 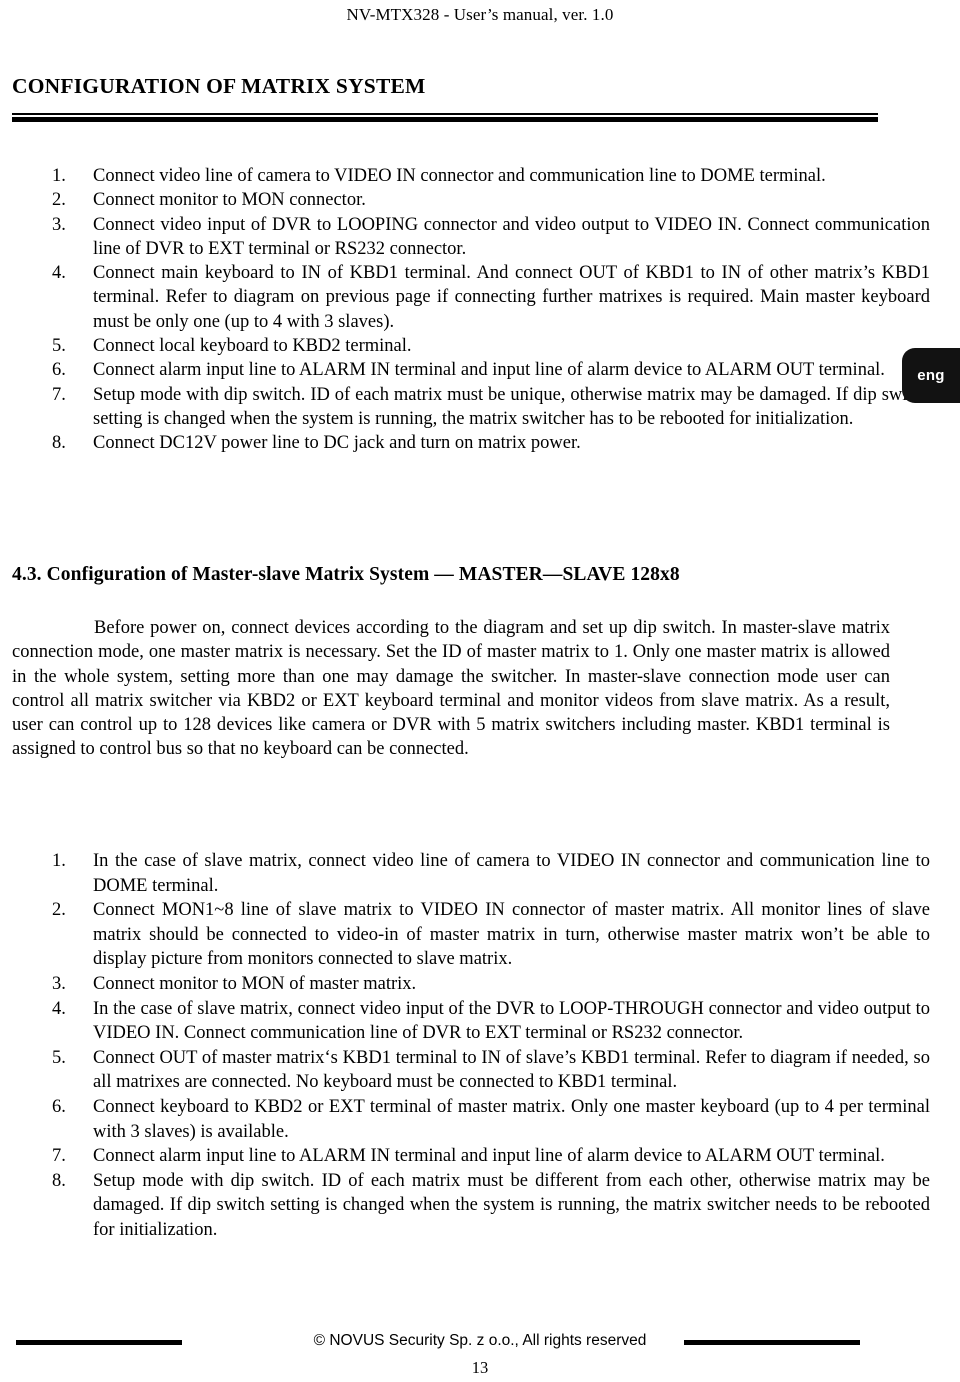 What do you see at coordinates (491, 200) in the screenshot?
I see `instructions-list-item: 2. Connect monitor to MON connector.` at bounding box center [491, 200].